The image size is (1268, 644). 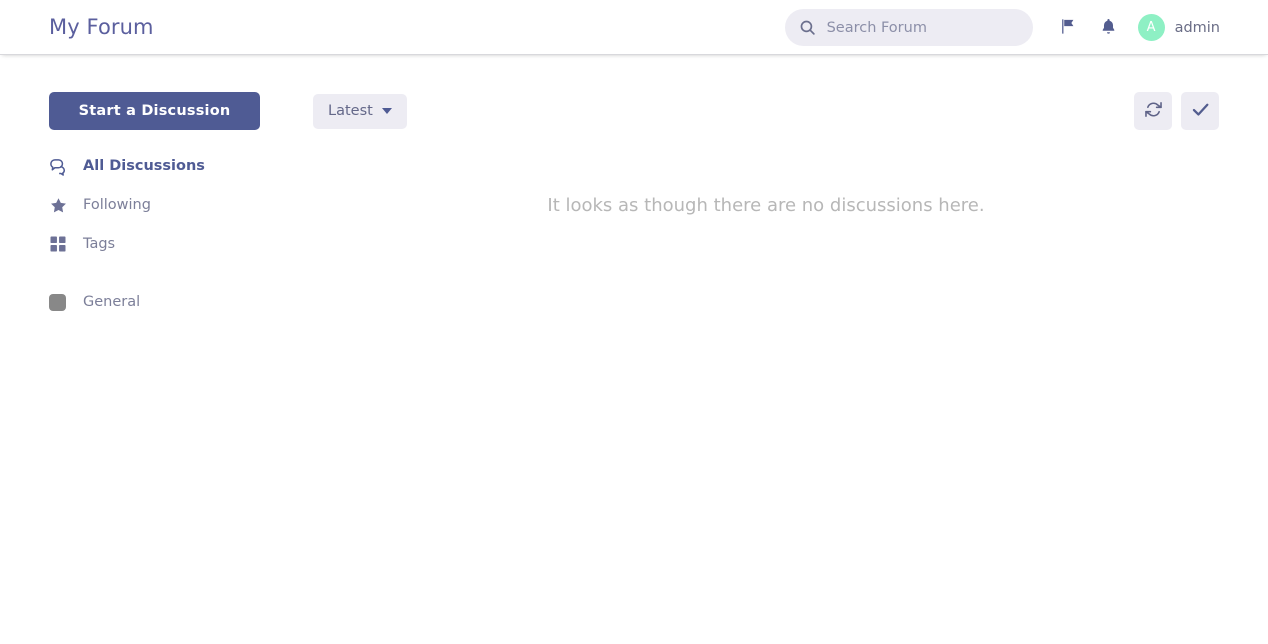 I want to click on check-icon, so click(x=1200, y=111).